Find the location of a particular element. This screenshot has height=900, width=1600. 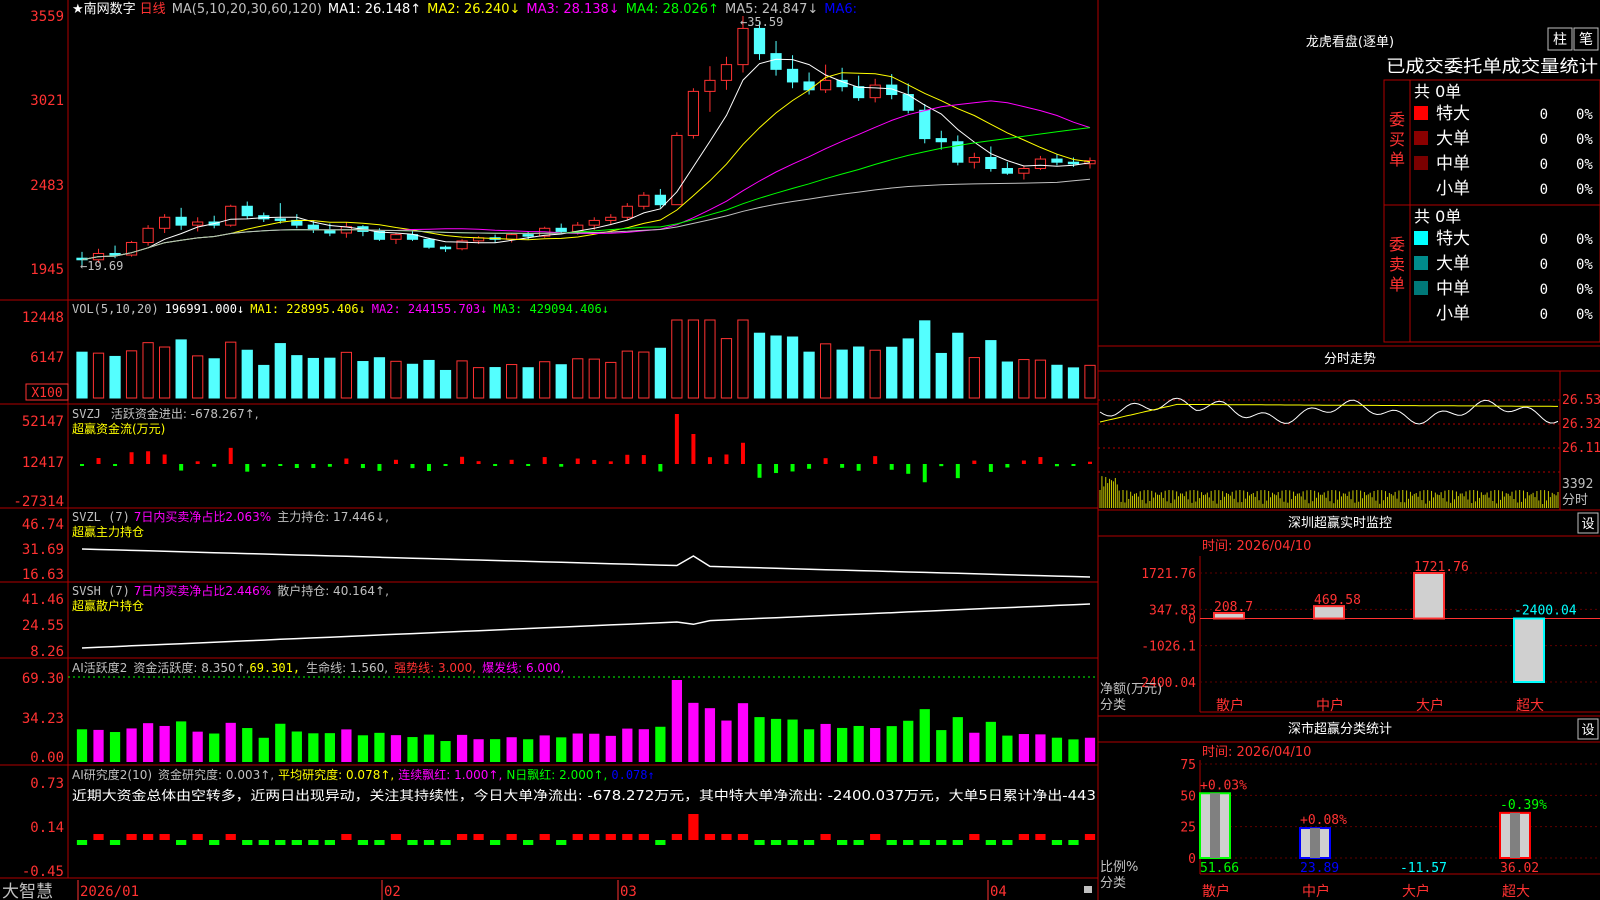

sz-monitor-tick: 1721.76 is located at coordinates (1168, 574).